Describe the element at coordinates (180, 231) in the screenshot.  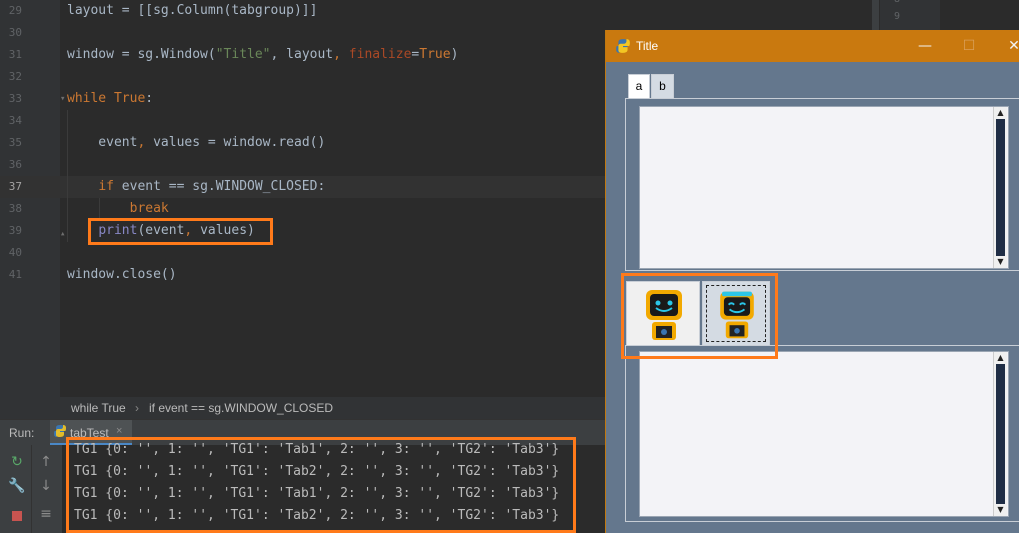
I see `highlight-box-print-line` at that location.